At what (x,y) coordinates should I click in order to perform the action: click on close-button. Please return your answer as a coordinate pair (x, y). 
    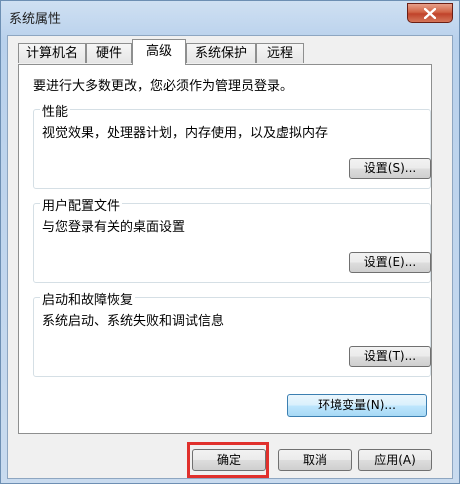
    Looking at the image, I should click on (430, 13).